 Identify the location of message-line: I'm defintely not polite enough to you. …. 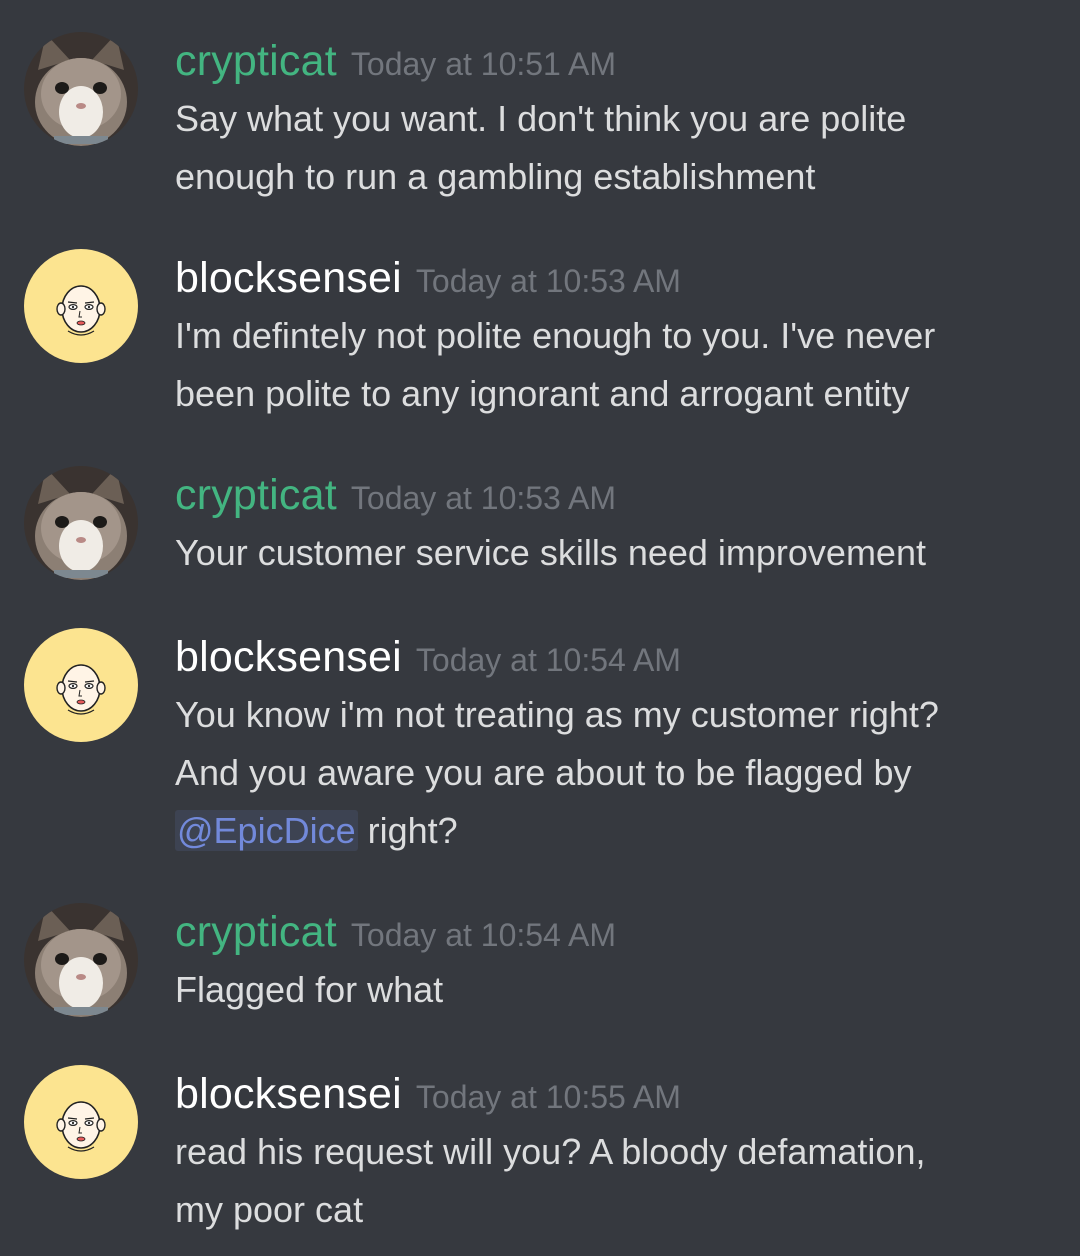
(555, 335).